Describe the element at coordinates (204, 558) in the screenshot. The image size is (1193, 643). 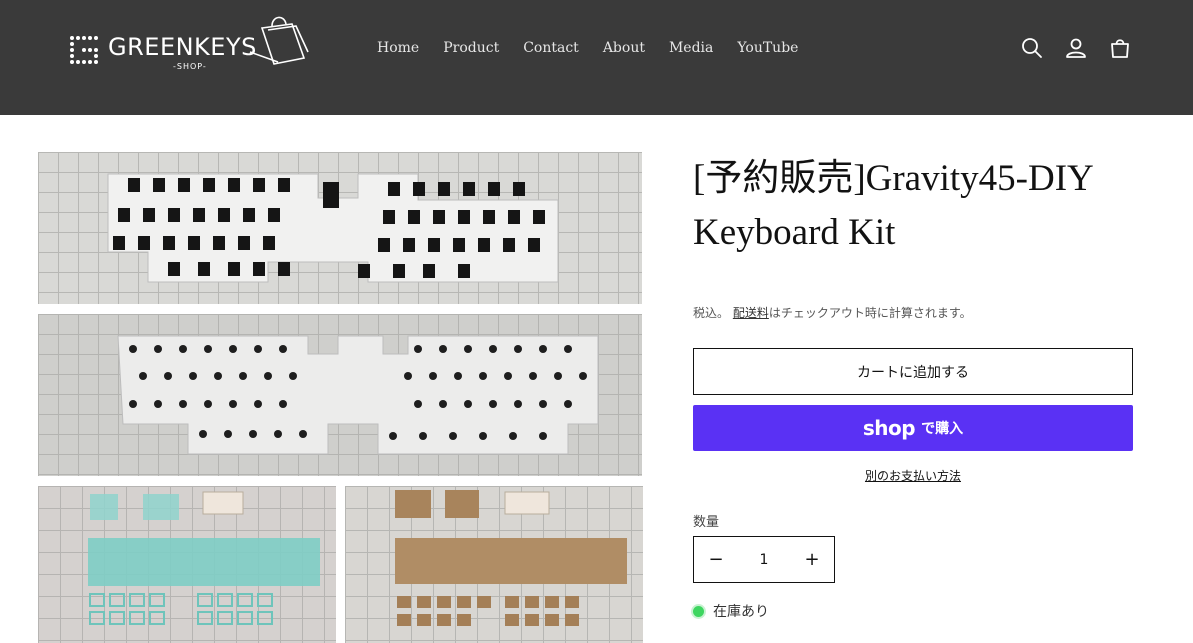
I see `acrylic-illustration` at that location.